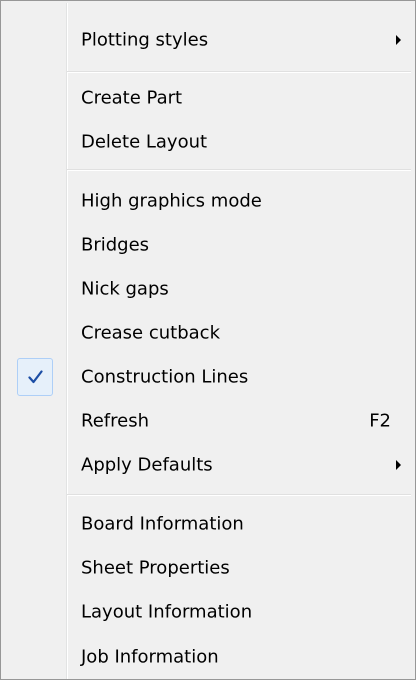 Image resolution: width=418 pixels, height=680 pixels. I want to click on menu-item-apply-defaults: Apply Defaults, so click(208, 465).